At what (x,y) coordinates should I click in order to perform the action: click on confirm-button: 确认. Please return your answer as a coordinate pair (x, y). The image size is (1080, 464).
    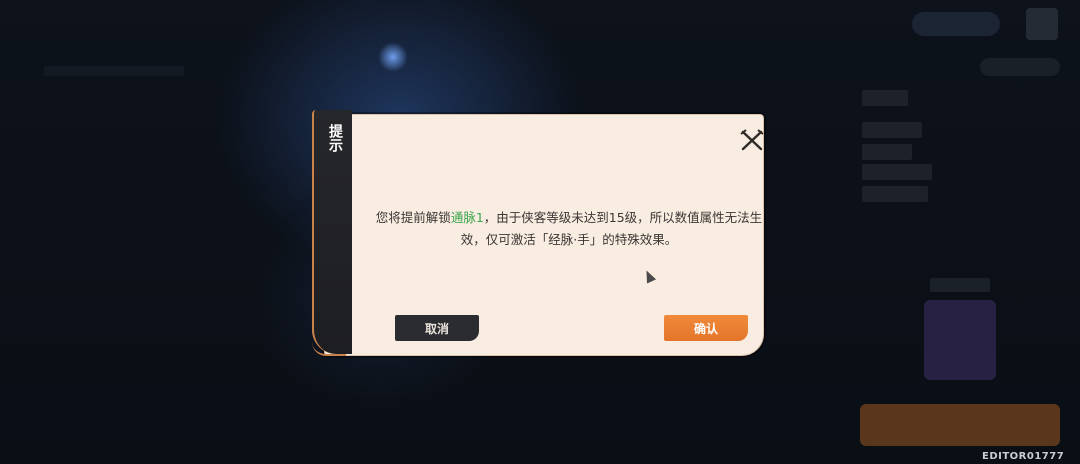
    Looking at the image, I should click on (706, 328).